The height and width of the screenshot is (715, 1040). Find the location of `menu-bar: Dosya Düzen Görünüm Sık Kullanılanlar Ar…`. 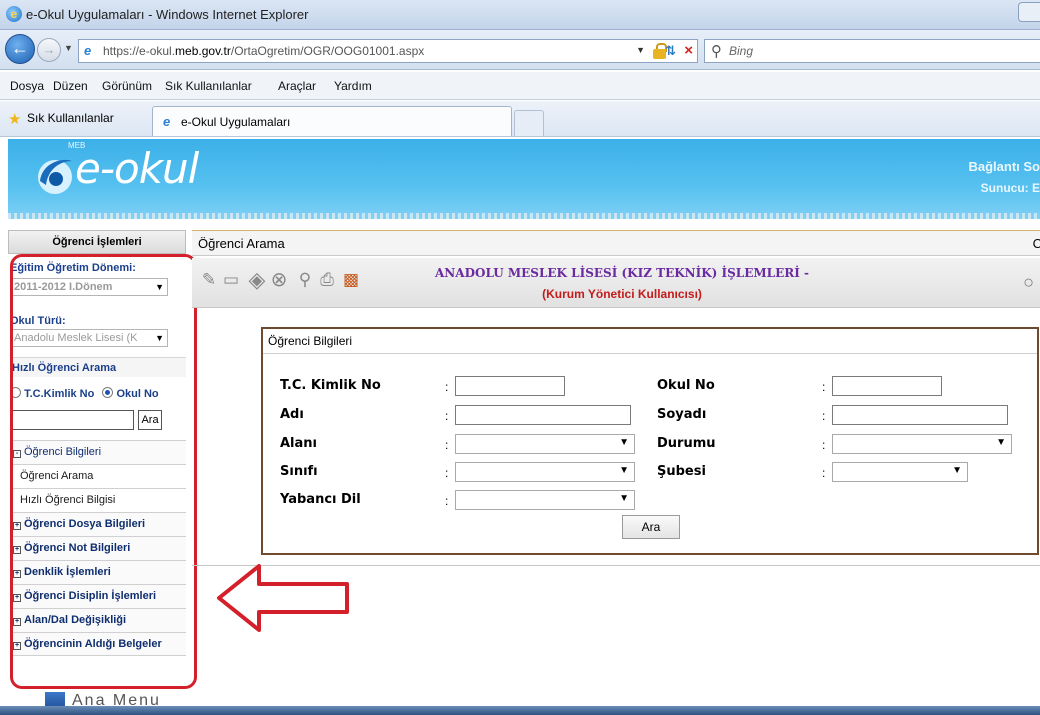

menu-bar: Dosya Düzen Görünüm Sık Kullanılanlar Ar… is located at coordinates (520, 86).